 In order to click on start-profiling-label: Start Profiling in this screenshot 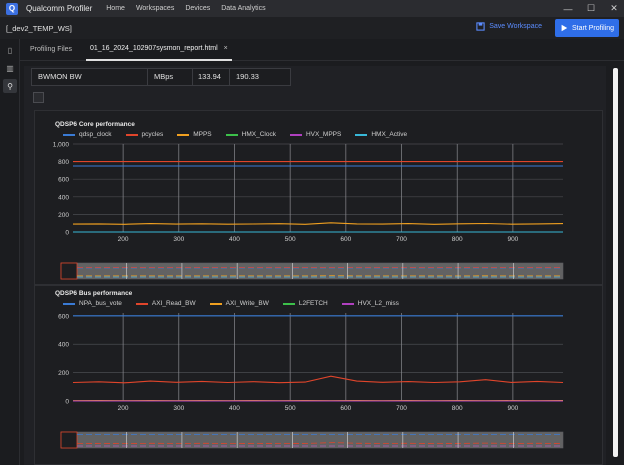, I will do `click(593, 28)`.